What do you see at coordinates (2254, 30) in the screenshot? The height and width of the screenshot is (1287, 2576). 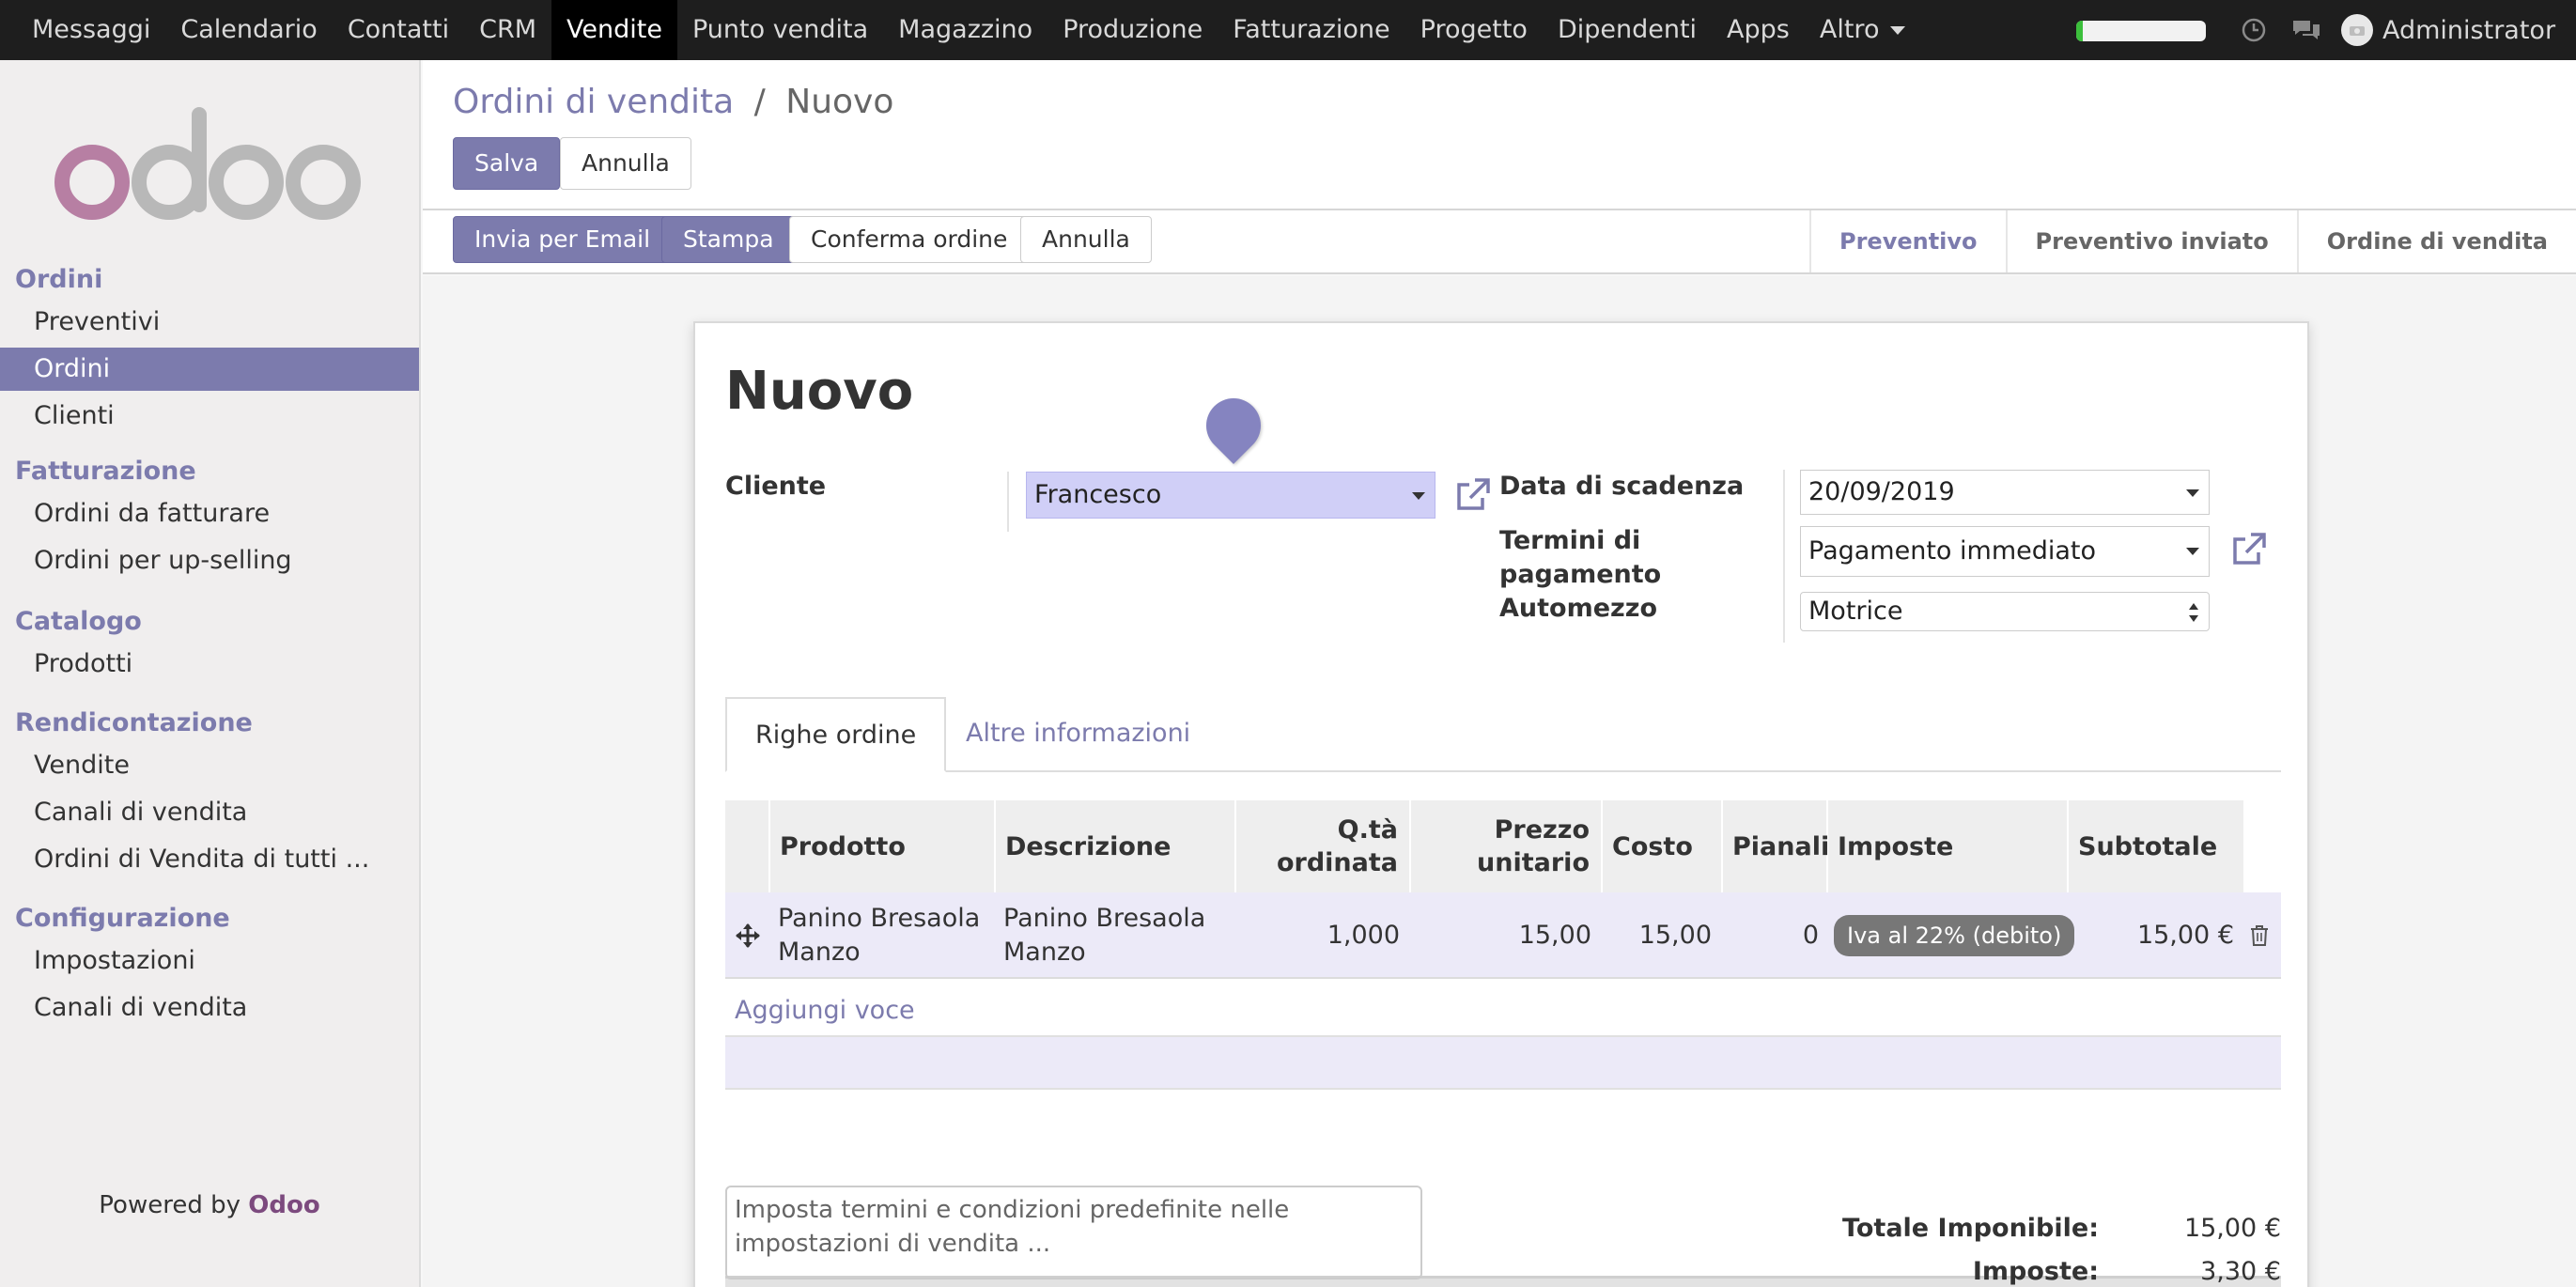 I see `clock-icon` at bounding box center [2254, 30].